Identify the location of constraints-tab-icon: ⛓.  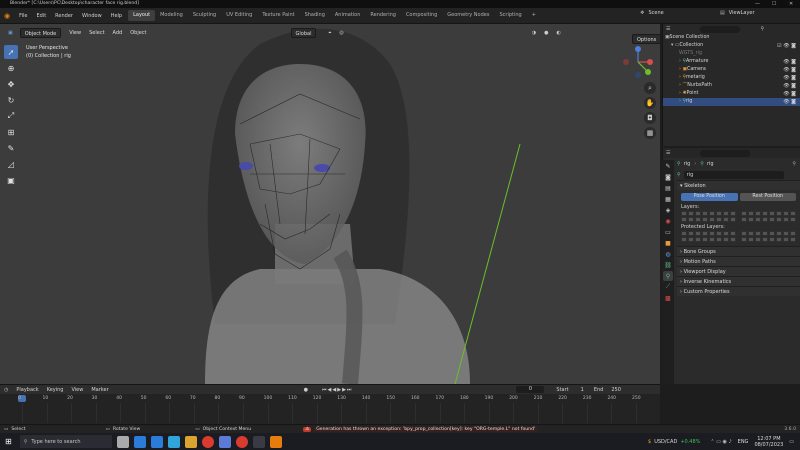
(668, 265).